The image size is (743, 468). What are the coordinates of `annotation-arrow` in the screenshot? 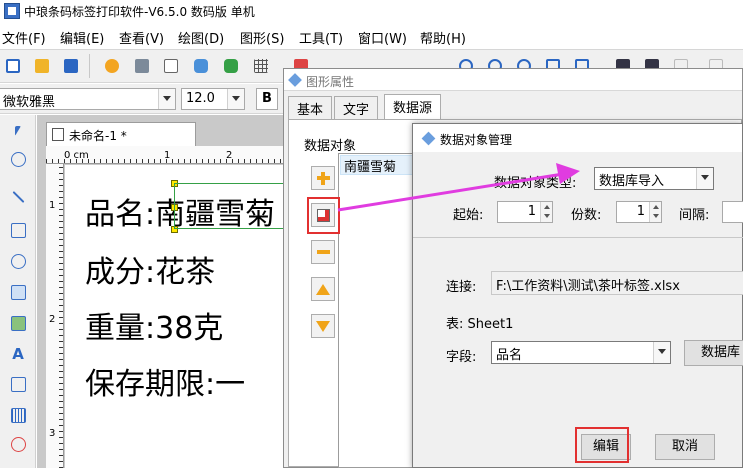 It's located at (458, 187).